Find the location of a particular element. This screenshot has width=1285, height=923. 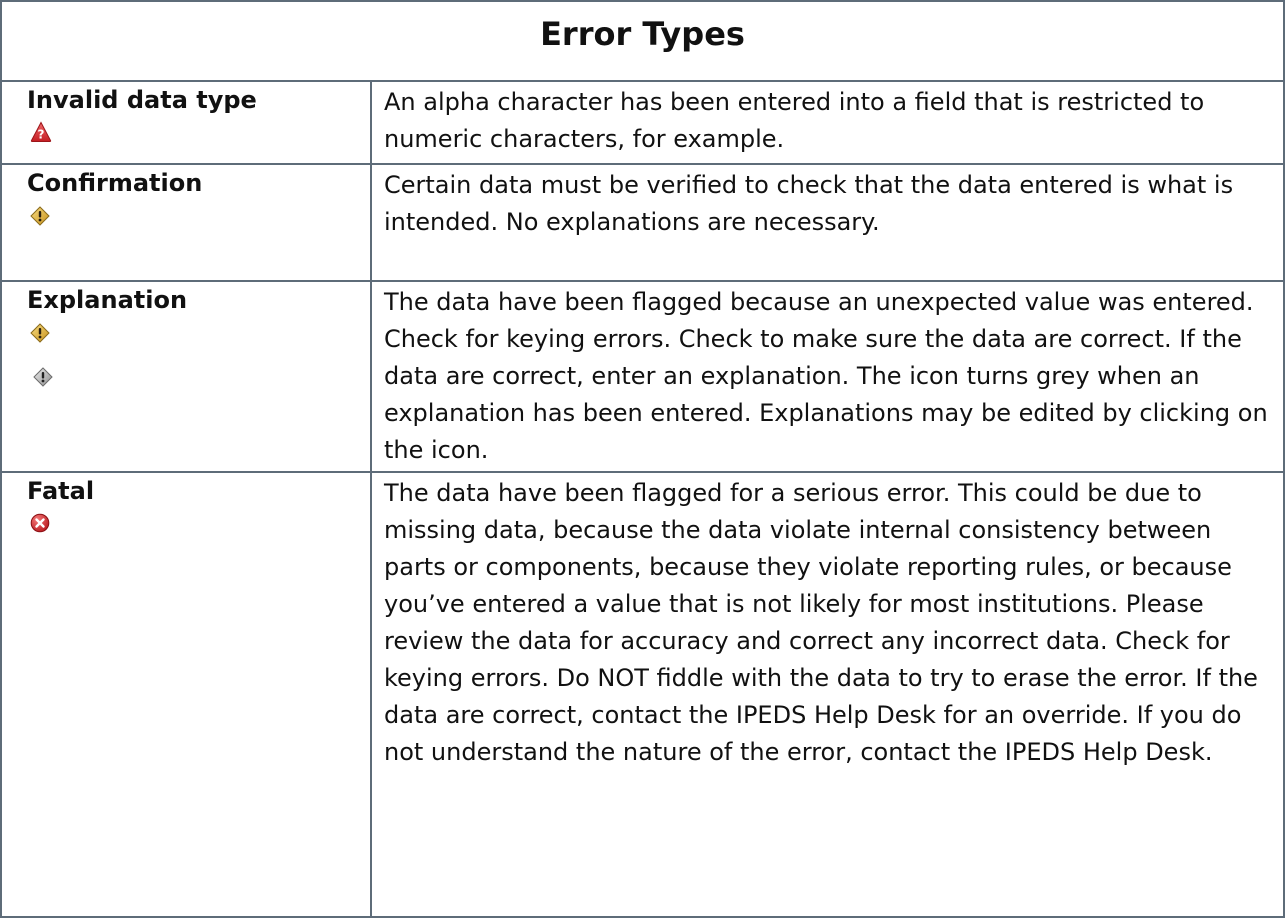

error-type-name: Fatal is located at coordinates (61, 491).